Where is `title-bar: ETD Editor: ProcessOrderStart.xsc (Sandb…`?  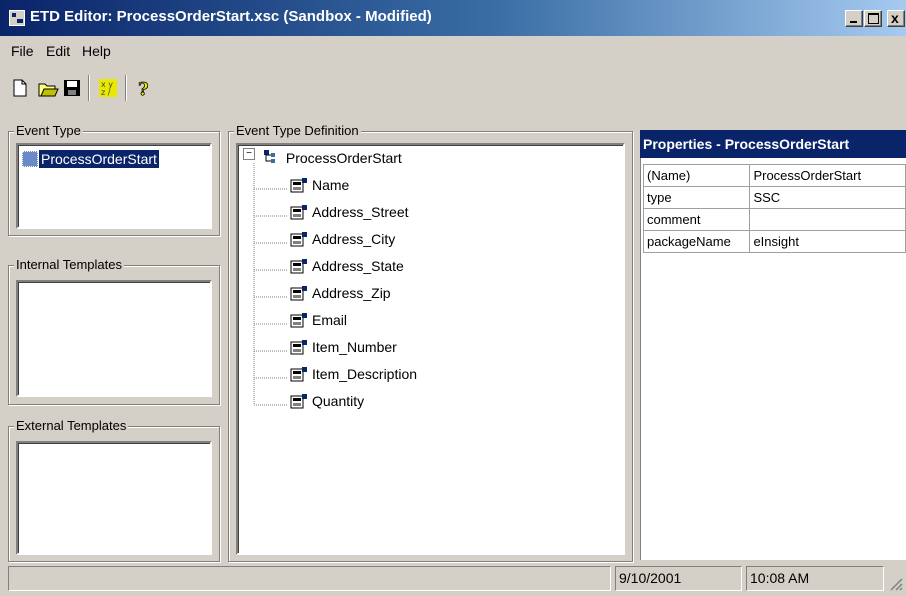
title-bar: ETD Editor: ProcessOrderStart.xsc (Sandb… is located at coordinates (453, 18).